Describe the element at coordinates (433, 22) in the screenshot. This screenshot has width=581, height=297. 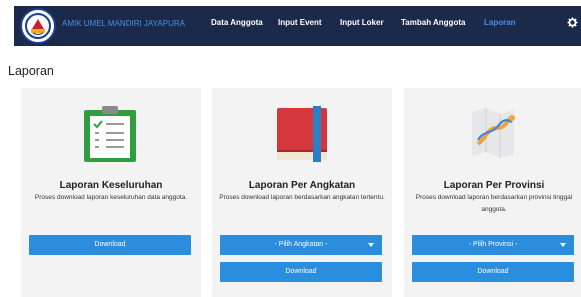
I see `nav-tambah-anggota: Tambah Anggota` at that location.